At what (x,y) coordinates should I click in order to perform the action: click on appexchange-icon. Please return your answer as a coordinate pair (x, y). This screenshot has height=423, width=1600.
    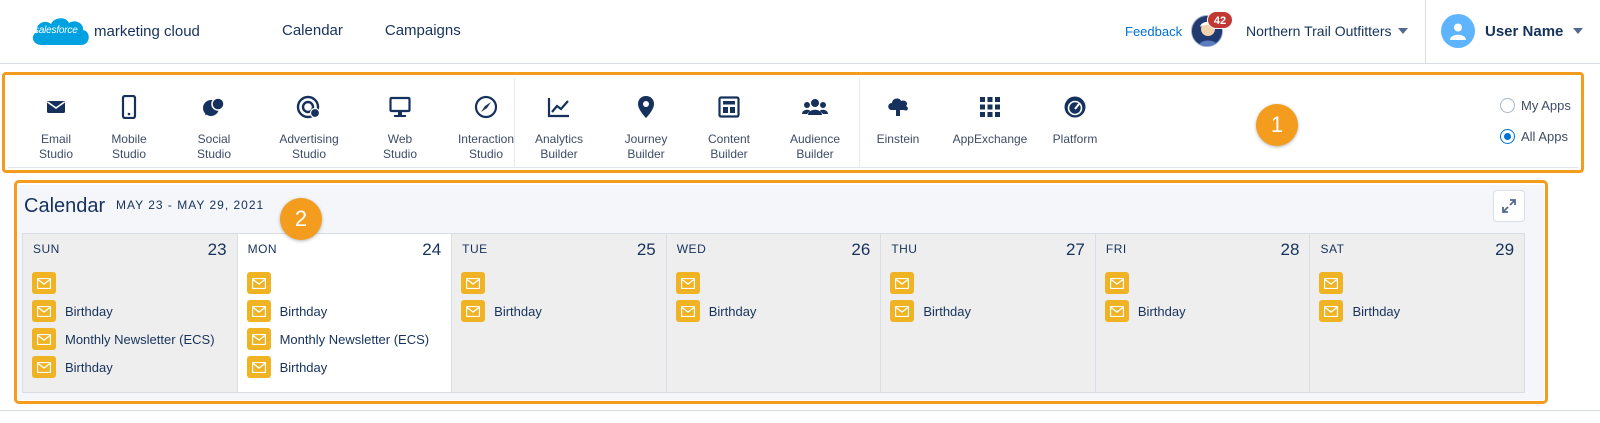
    Looking at the image, I should click on (990, 107).